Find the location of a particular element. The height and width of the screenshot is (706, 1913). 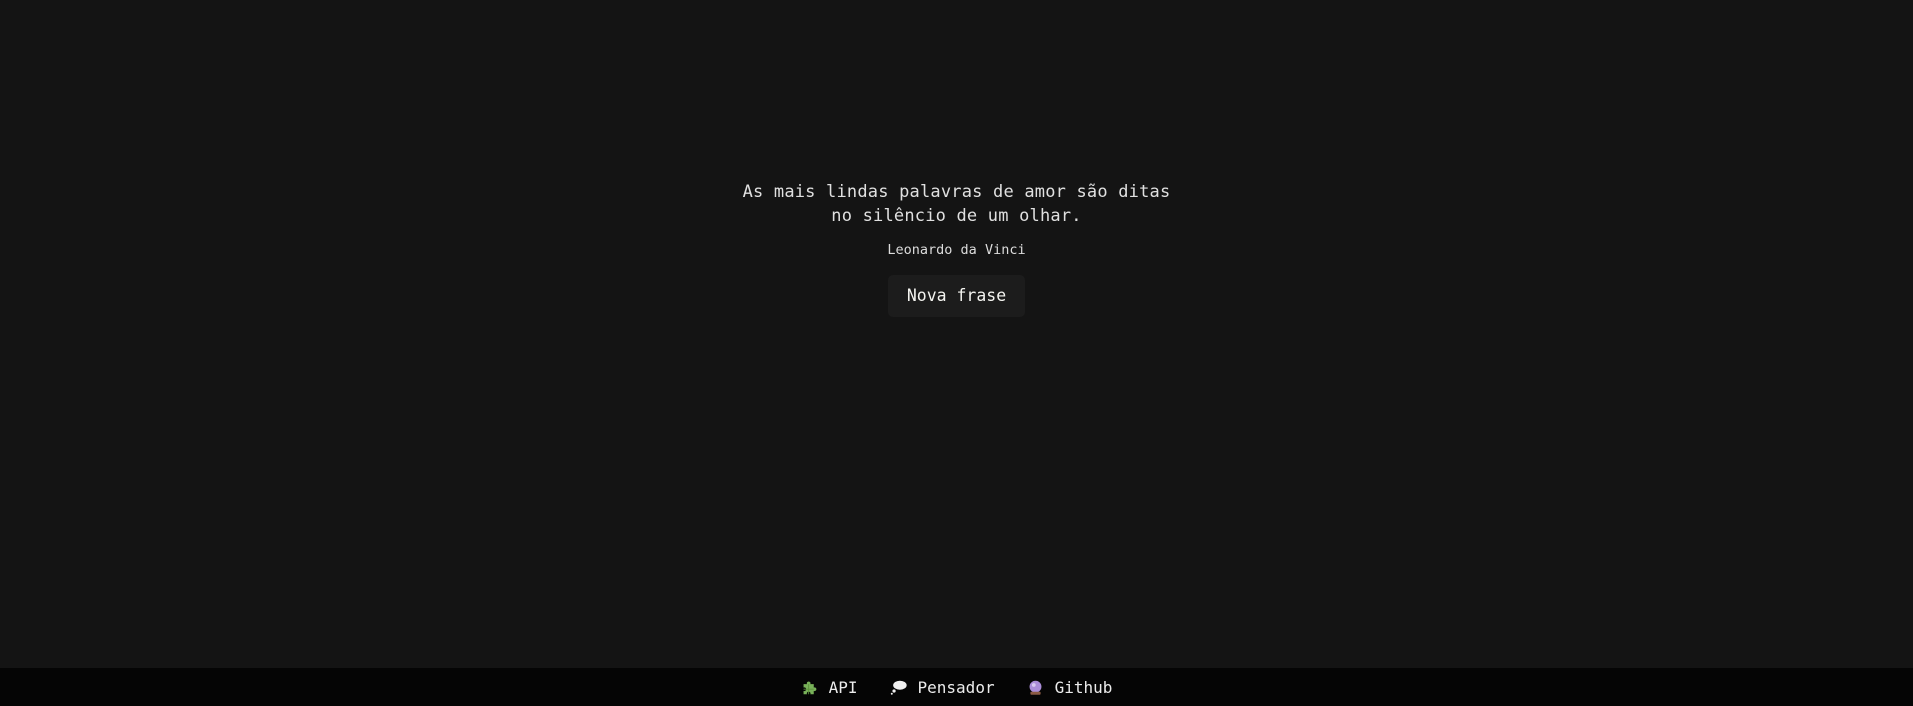

footer-link-label: API is located at coordinates (843, 687).